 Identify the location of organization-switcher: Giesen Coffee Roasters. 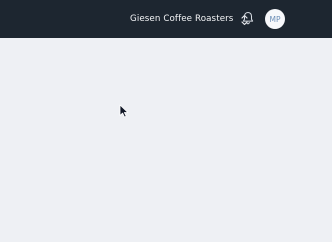
(187, 19).